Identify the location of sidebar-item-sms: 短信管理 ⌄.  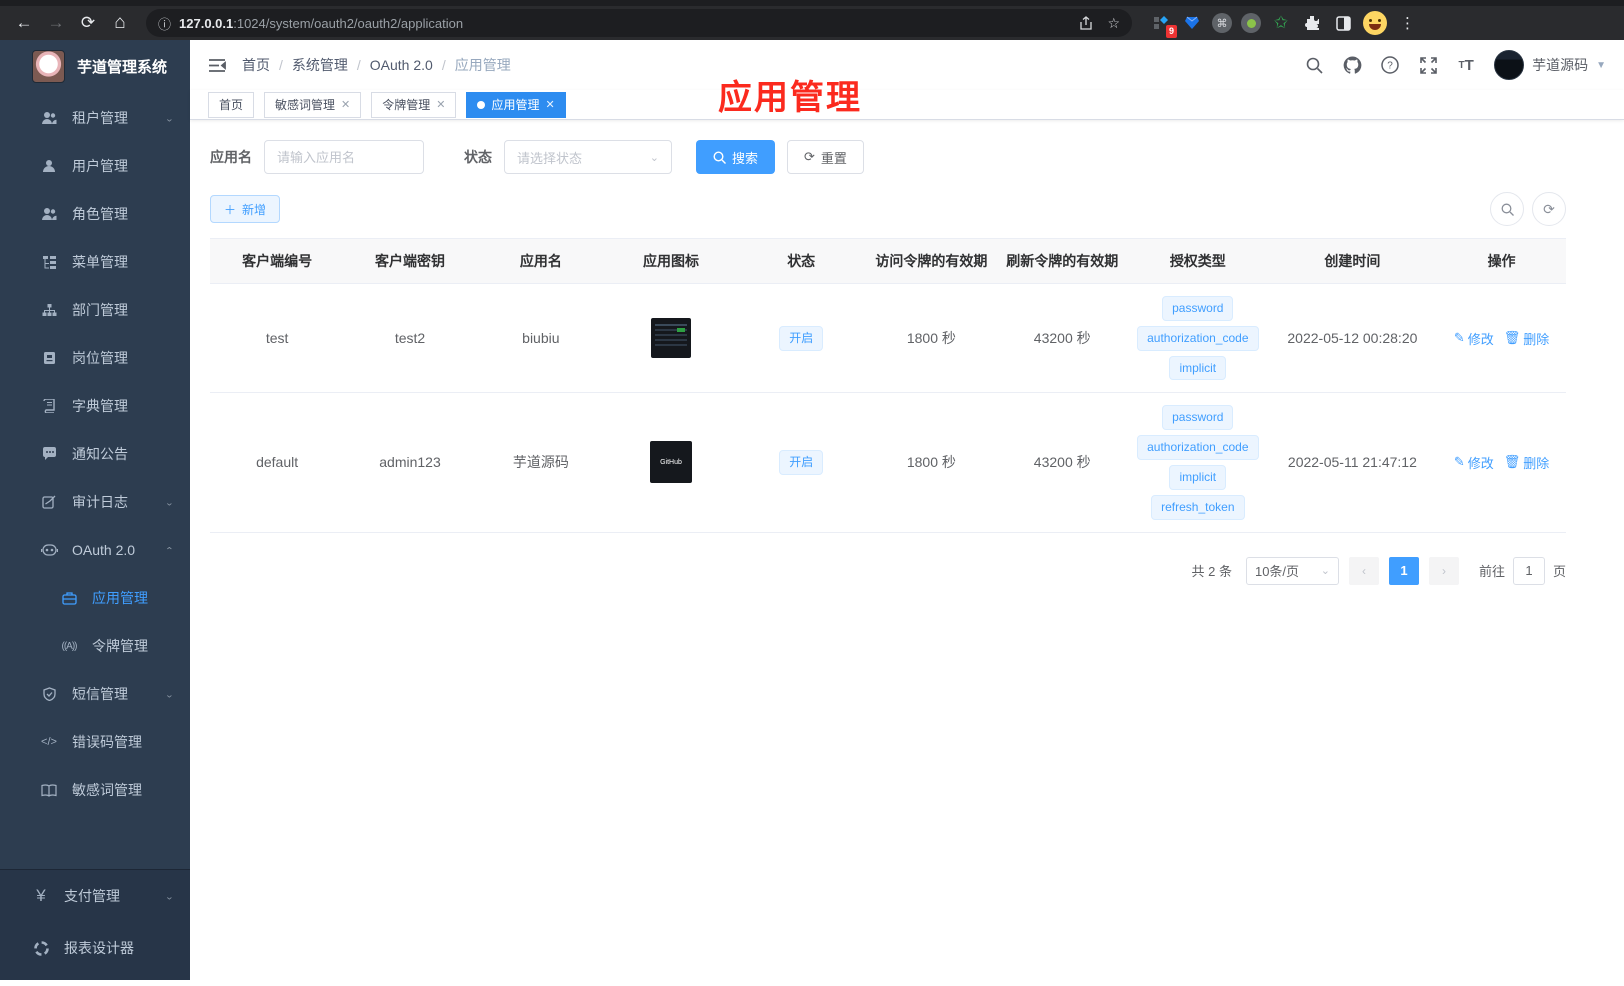
(95, 694).